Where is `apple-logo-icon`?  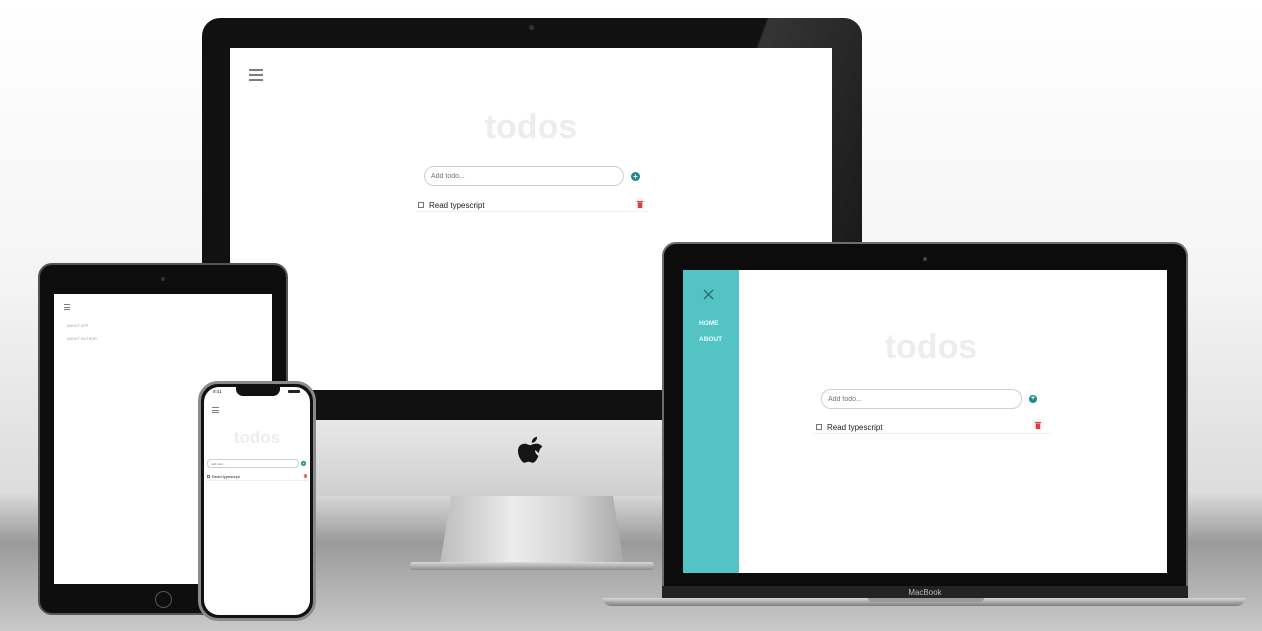 apple-logo-icon is located at coordinates (530, 449).